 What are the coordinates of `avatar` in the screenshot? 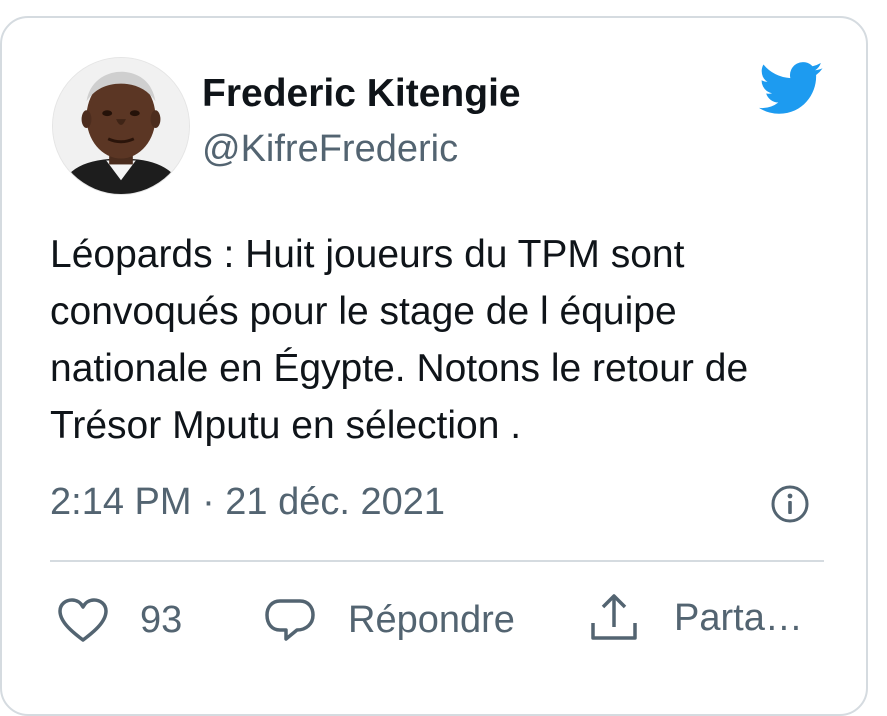 It's located at (121, 126).